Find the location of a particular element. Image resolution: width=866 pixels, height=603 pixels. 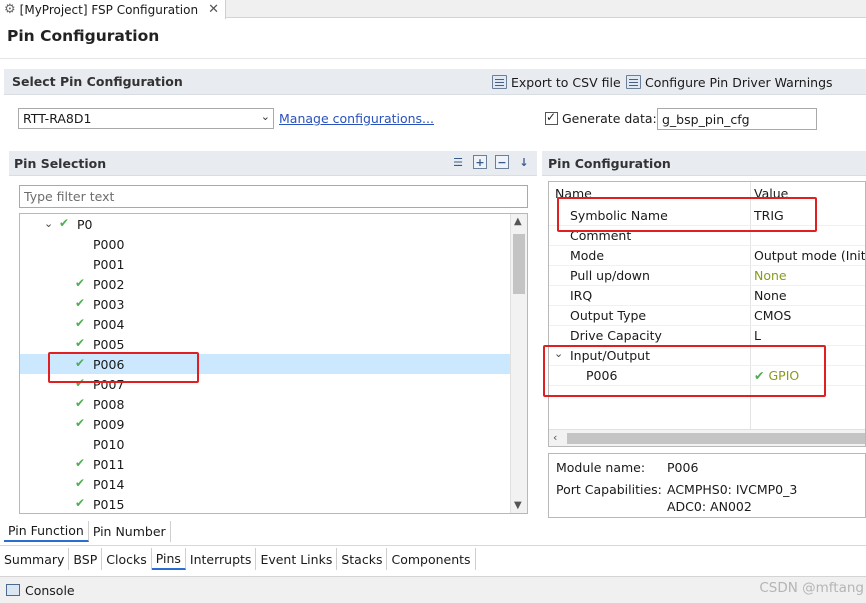

tree-pin-row: P010 is located at coordinates (265, 444).